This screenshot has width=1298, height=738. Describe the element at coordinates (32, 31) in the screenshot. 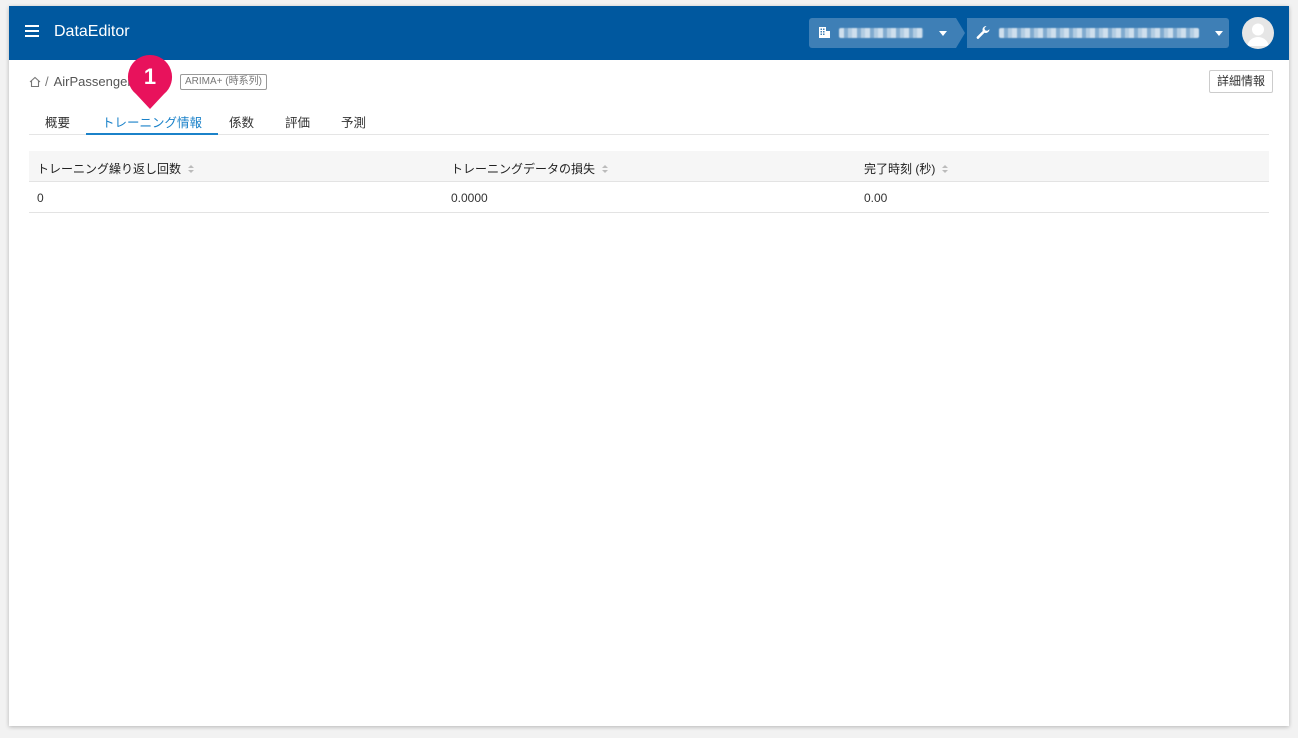

I see `menu-icon` at that location.